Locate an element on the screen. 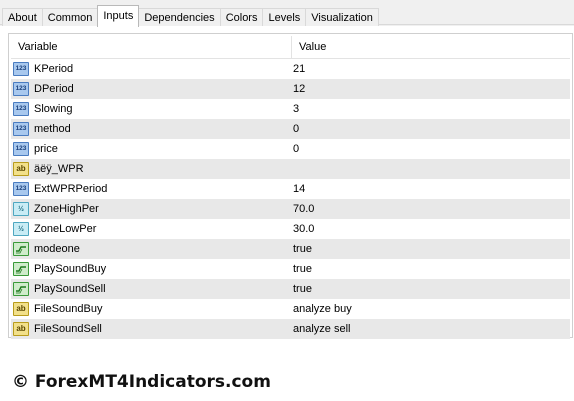 Image resolution: width=574 pixels, height=401 pixels. value-cell: analyze sell is located at coordinates (431, 329).